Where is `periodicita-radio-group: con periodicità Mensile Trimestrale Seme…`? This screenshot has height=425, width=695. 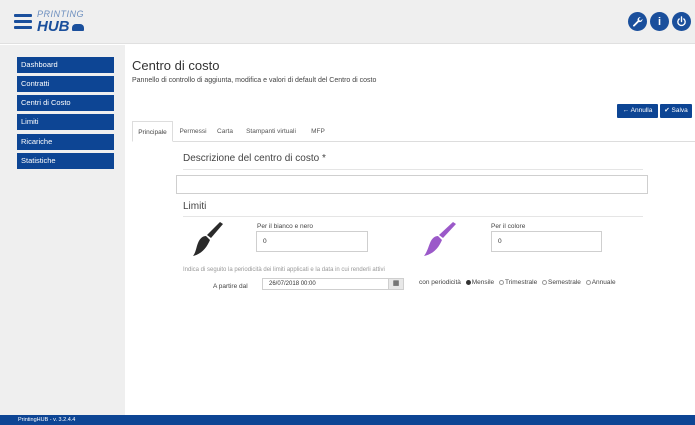 periodicita-radio-group: con periodicità Mensile Trimestrale Seme… is located at coordinates (517, 282).